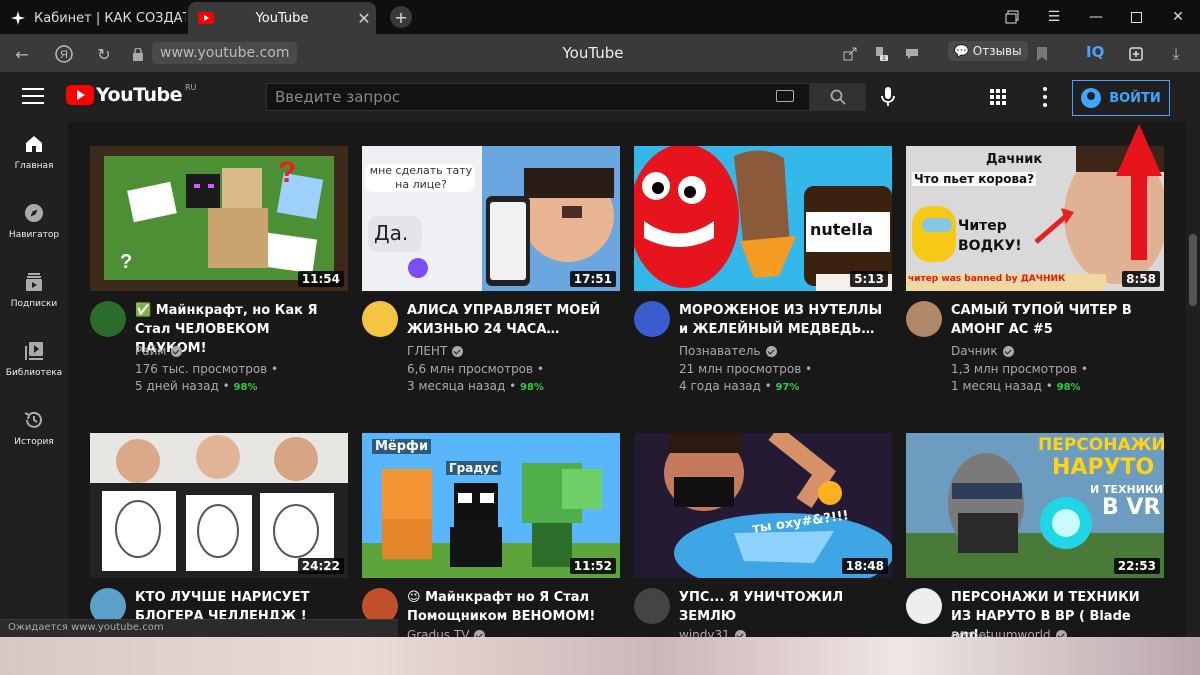 This screenshot has height=675, width=1200. I want to click on video-thumbnail: Мёрфи Градус 11:52, so click(491, 505).